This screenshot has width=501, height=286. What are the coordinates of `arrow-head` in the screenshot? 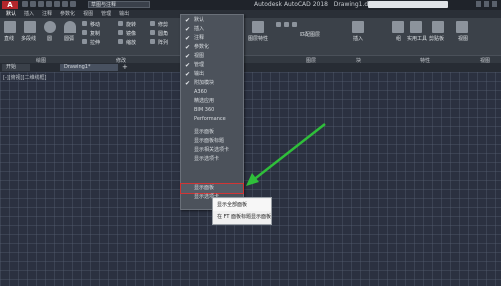 It's located at (252, 179).